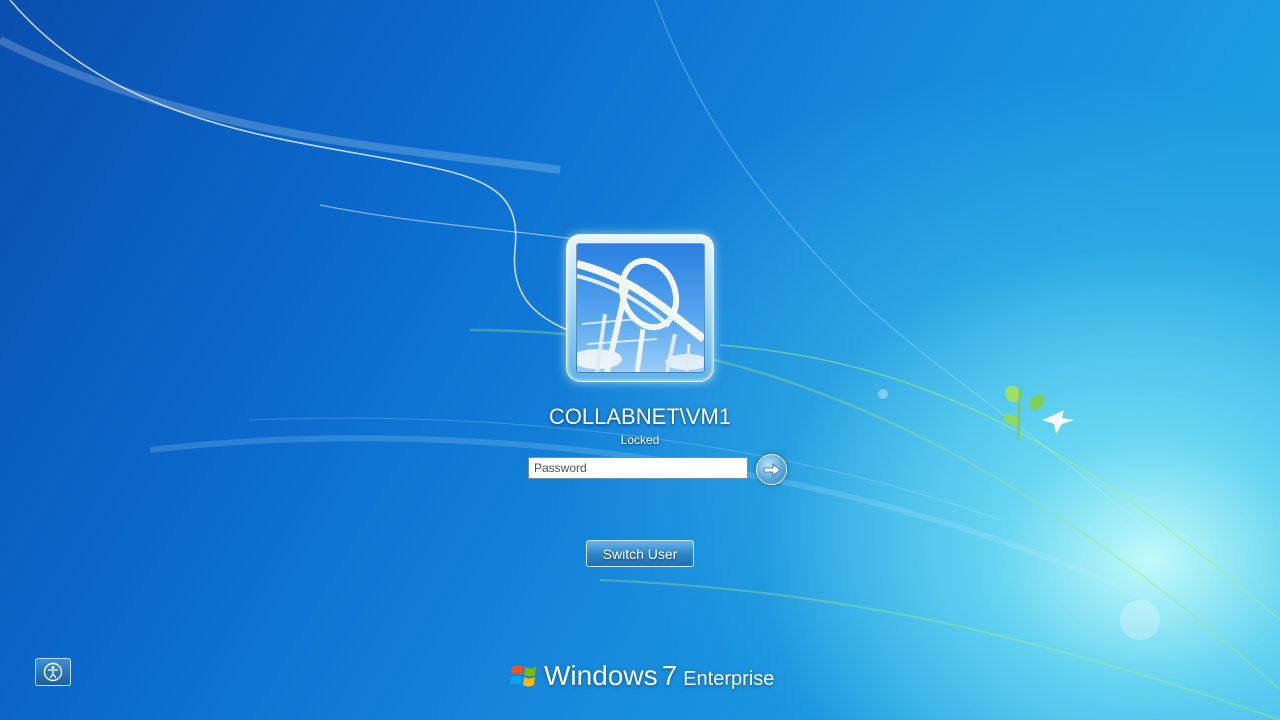 The width and height of the screenshot is (1280, 720). I want to click on right-arrow-icon, so click(772, 469).